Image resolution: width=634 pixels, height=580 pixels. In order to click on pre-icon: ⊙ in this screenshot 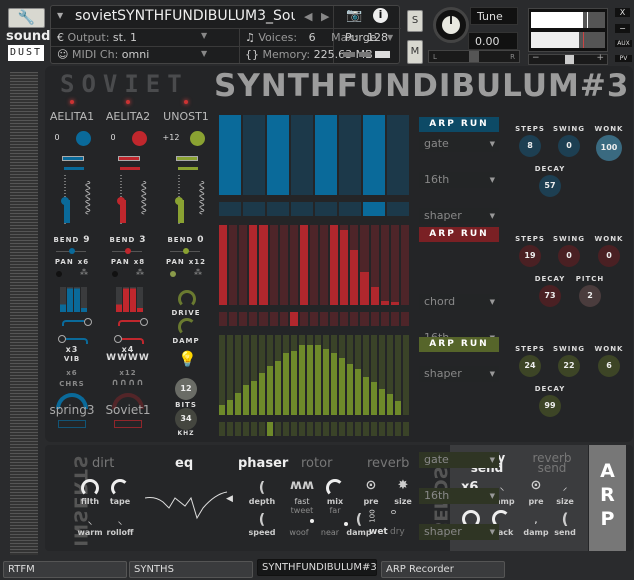, I will do `click(371, 485)`.